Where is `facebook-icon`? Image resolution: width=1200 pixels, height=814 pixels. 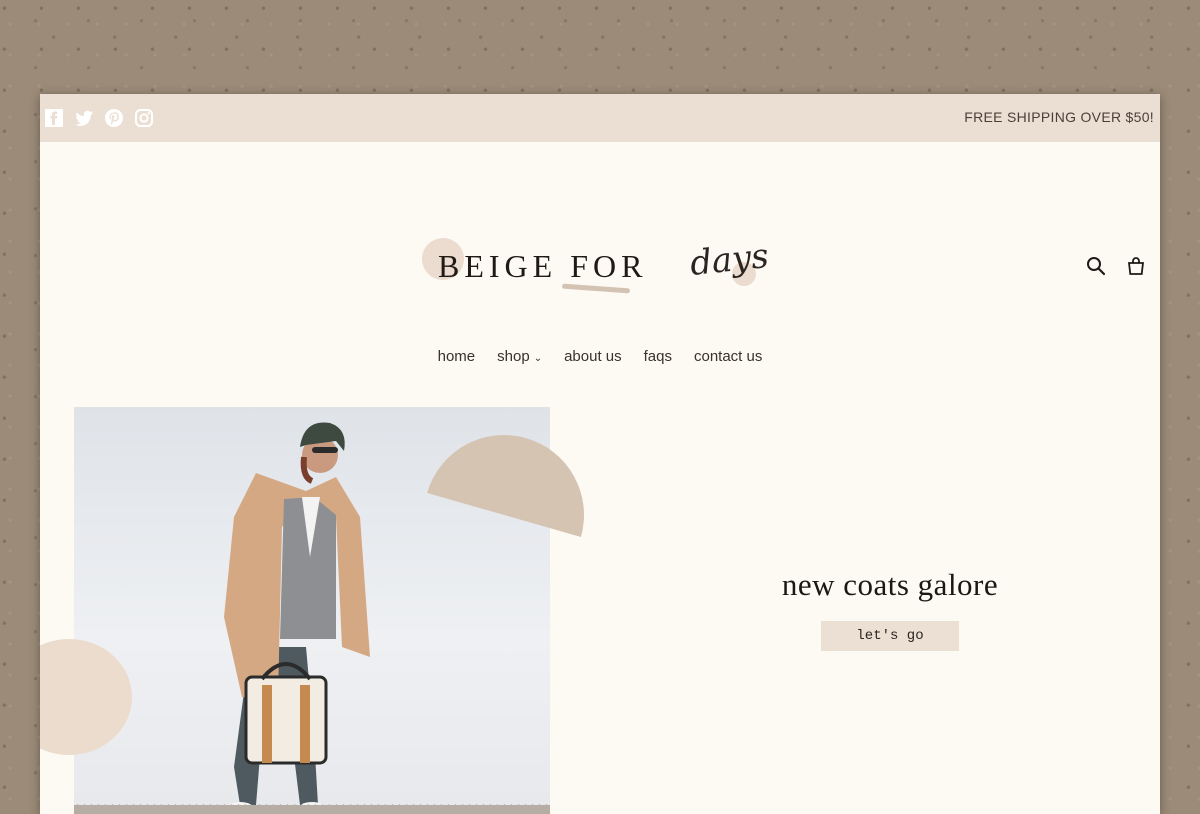
facebook-icon is located at coordinates (54, 118).